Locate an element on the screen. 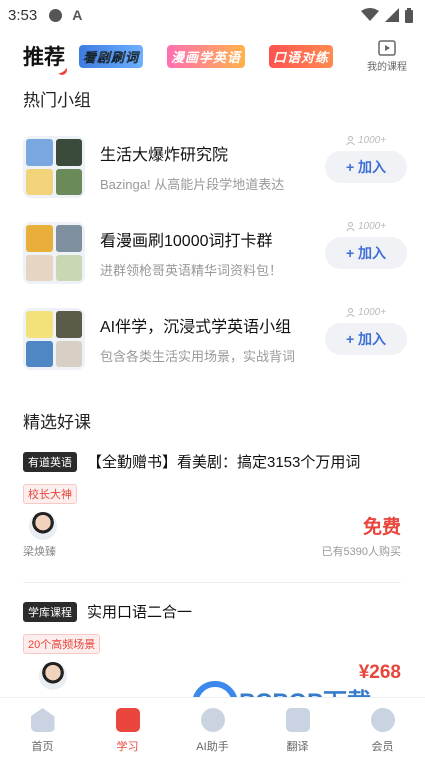  wifi-icon is located at coordinates (370, 14).